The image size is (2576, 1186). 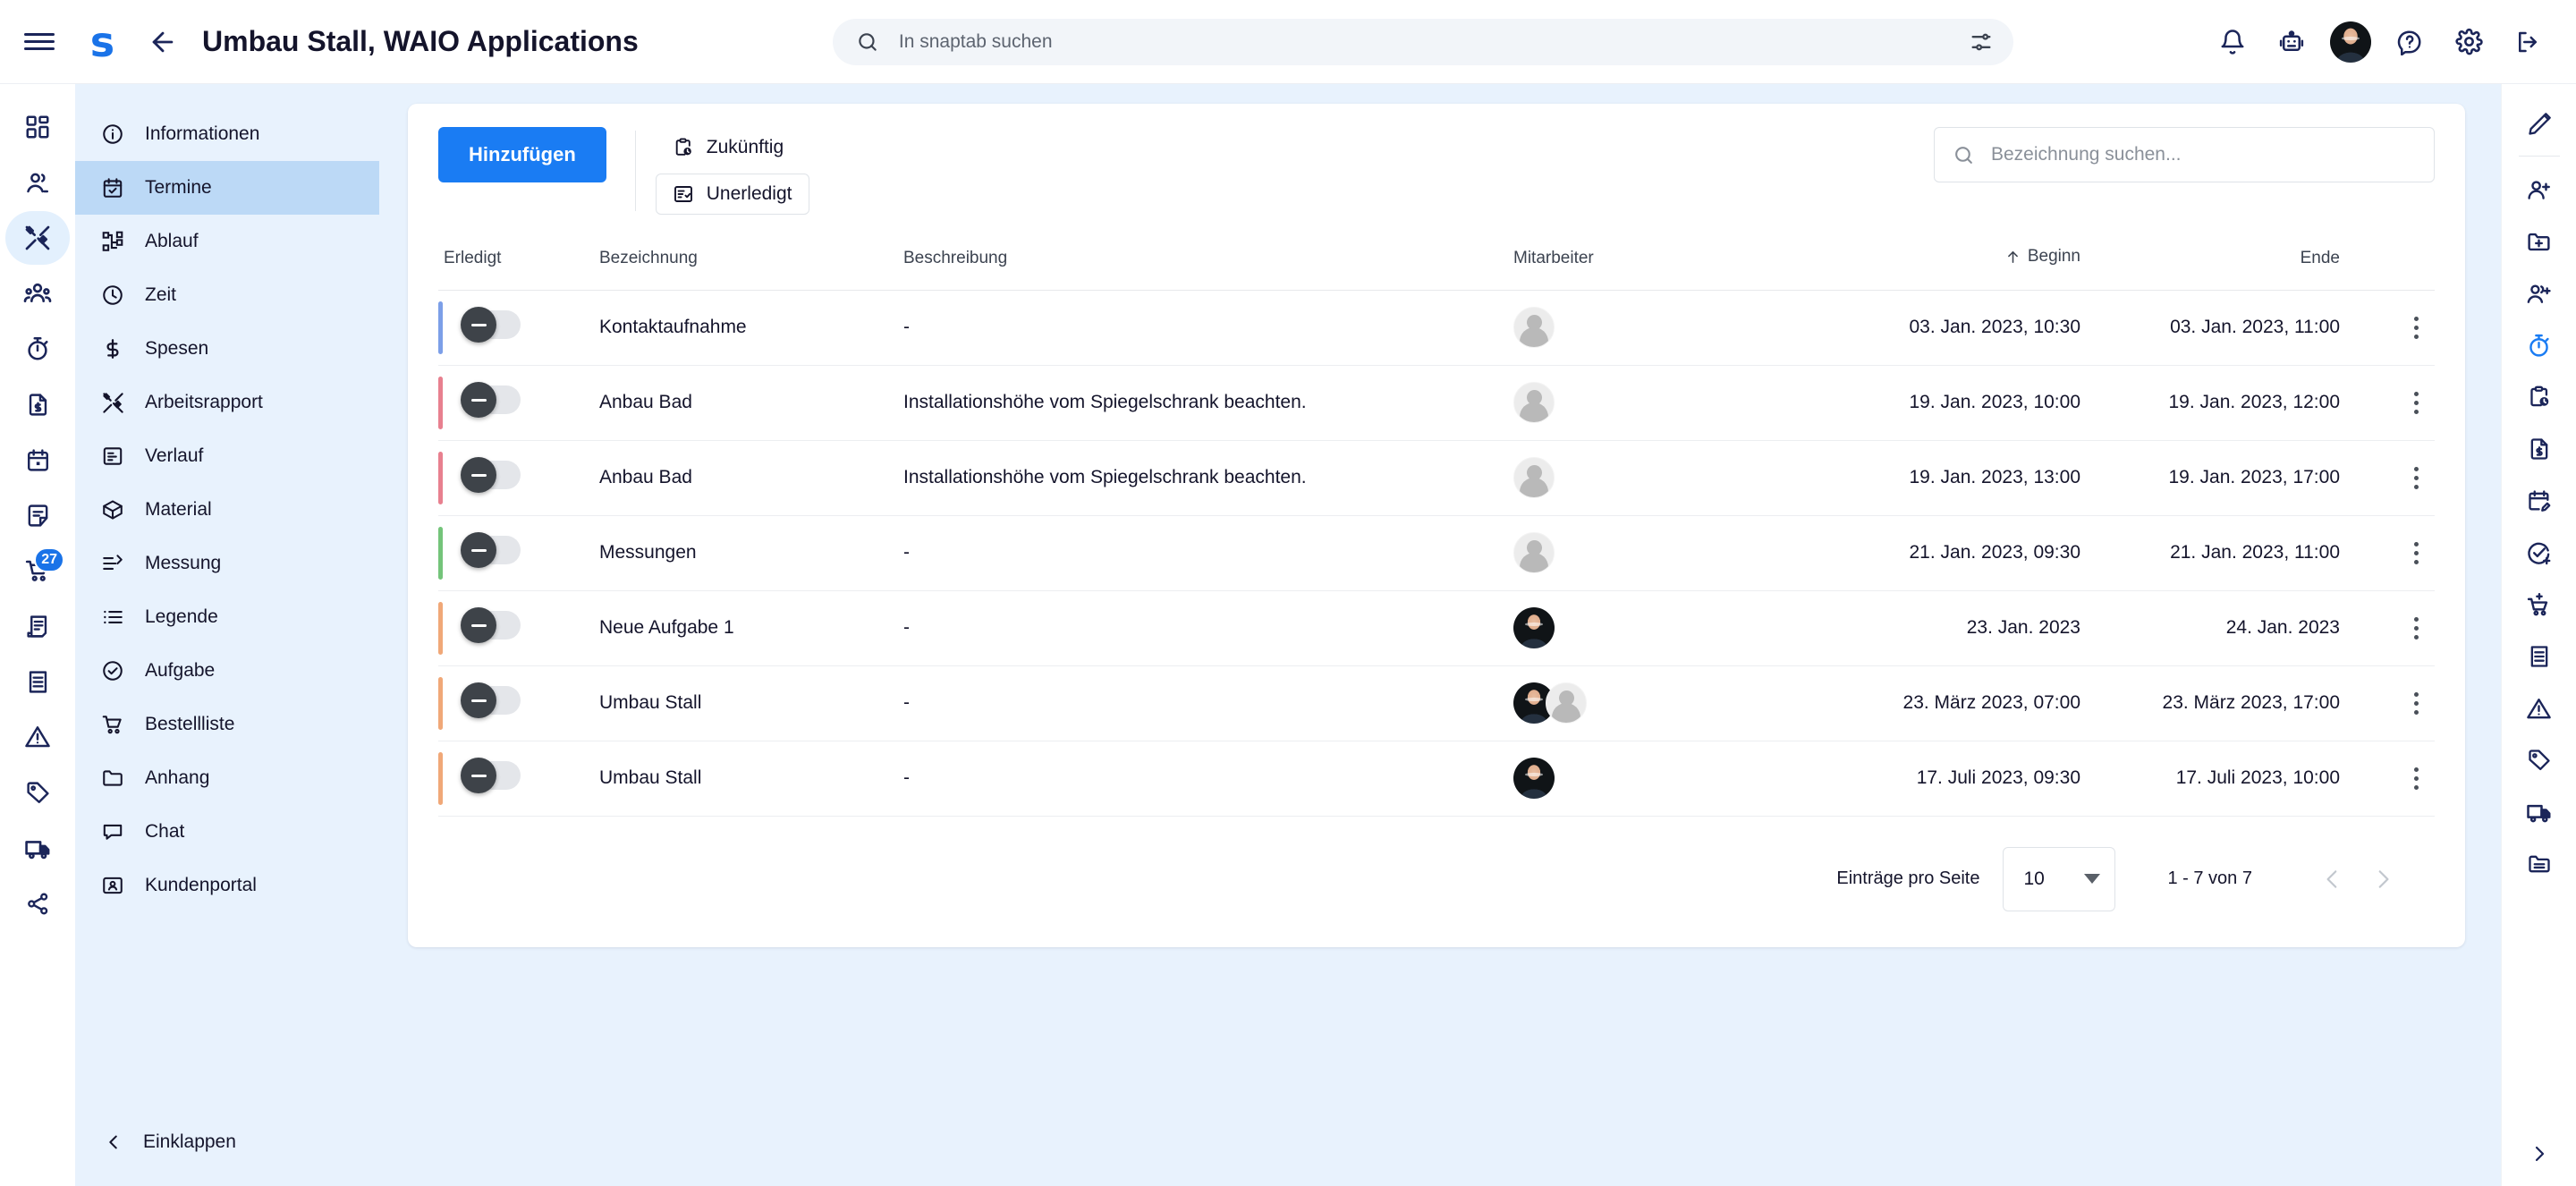 What do you see at coordinates (2238, 257) in the screenshot?
I see `column-header-ende: Ende` at bounding box center [2238, 257].